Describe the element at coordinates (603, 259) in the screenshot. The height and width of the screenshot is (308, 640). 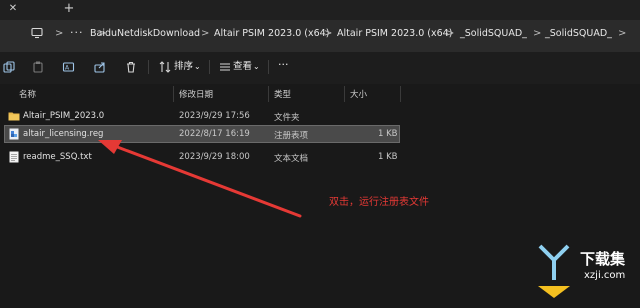
I see `watermark-title: 下载集` at that location.